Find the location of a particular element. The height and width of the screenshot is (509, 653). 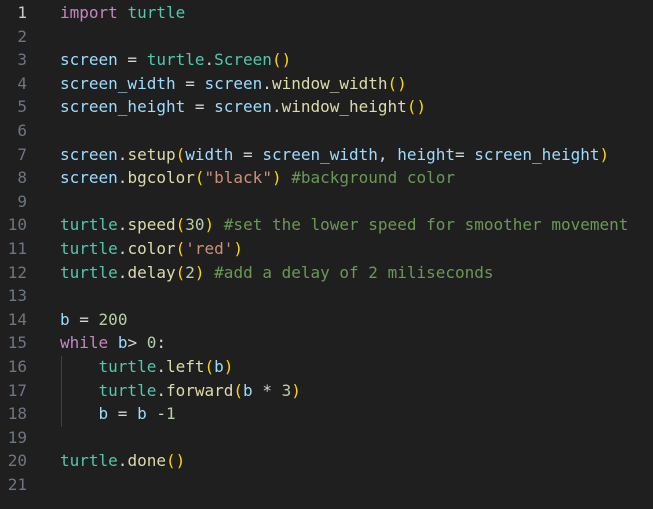

code-token: width is located at coordinates (209, 154).